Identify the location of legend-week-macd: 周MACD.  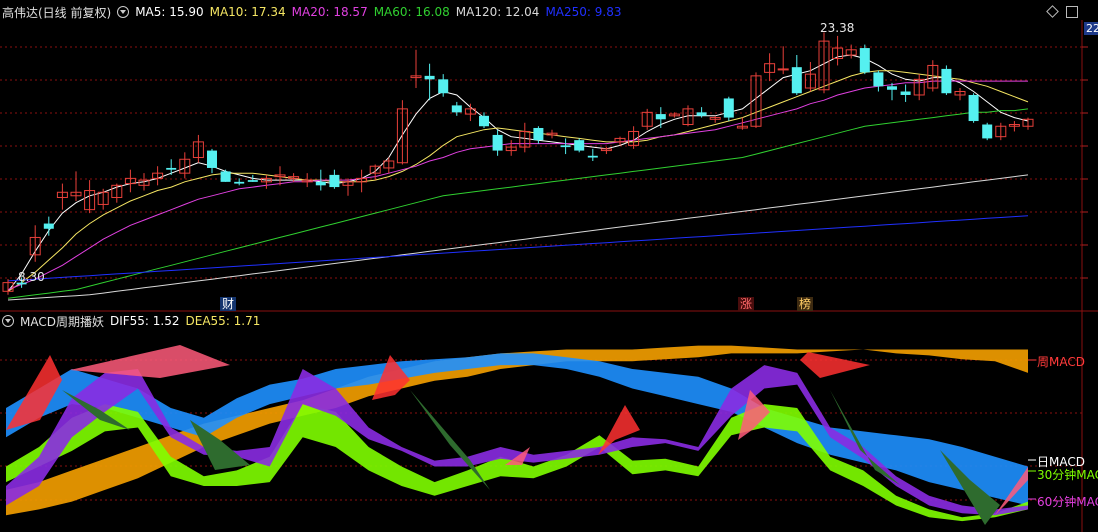
(1061, 362).